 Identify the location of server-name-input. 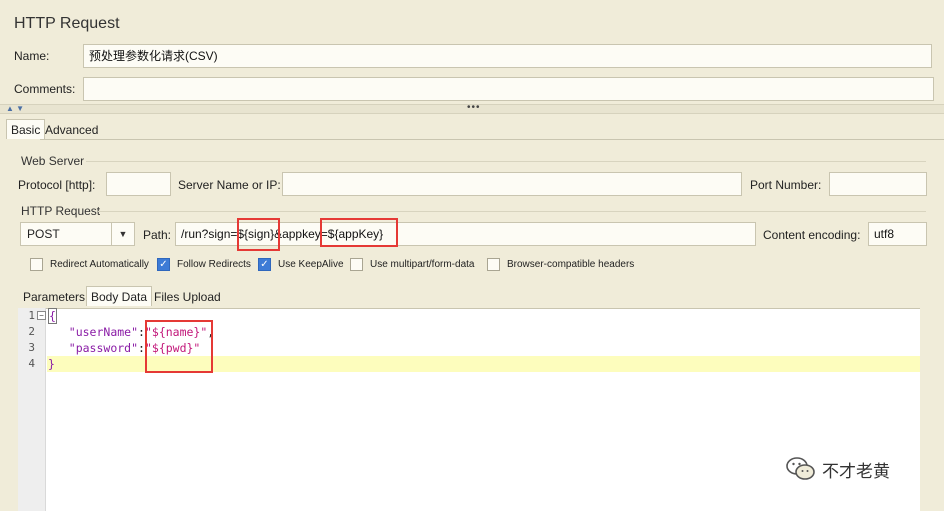
(512, 184).